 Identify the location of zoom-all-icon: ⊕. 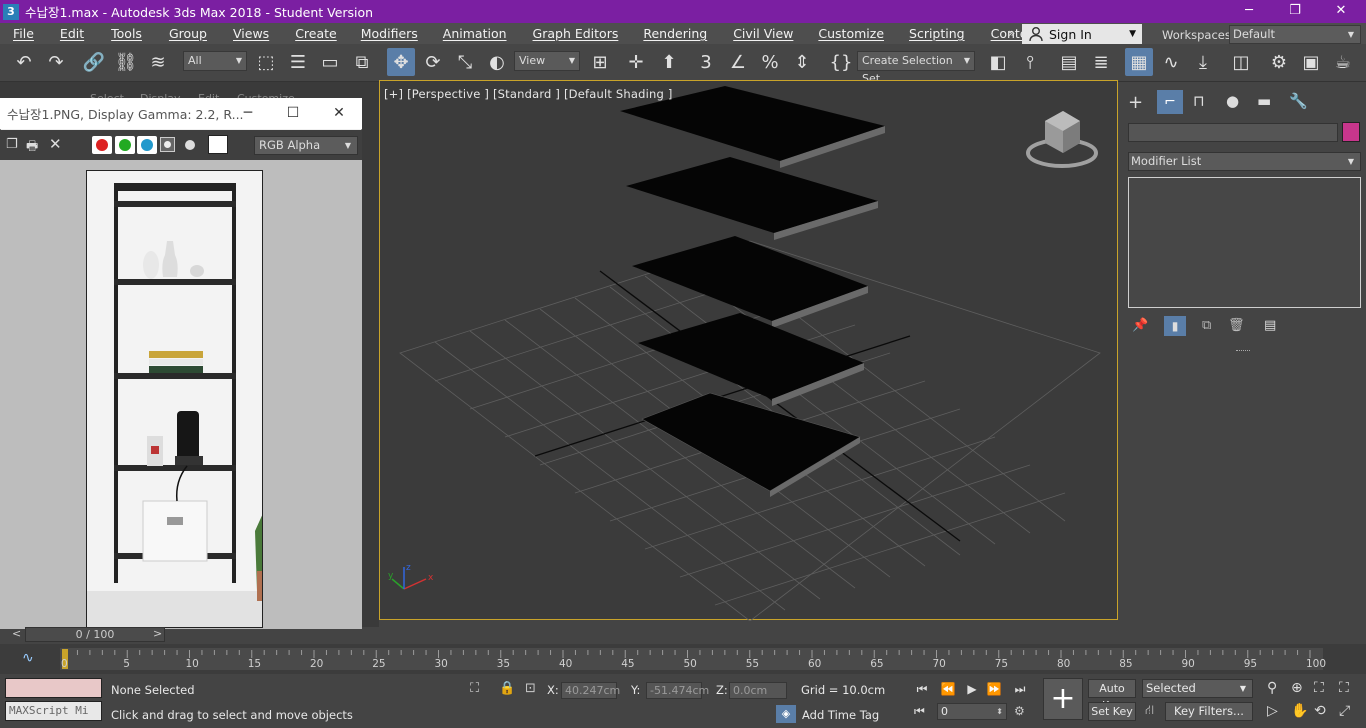
(1297, 688).